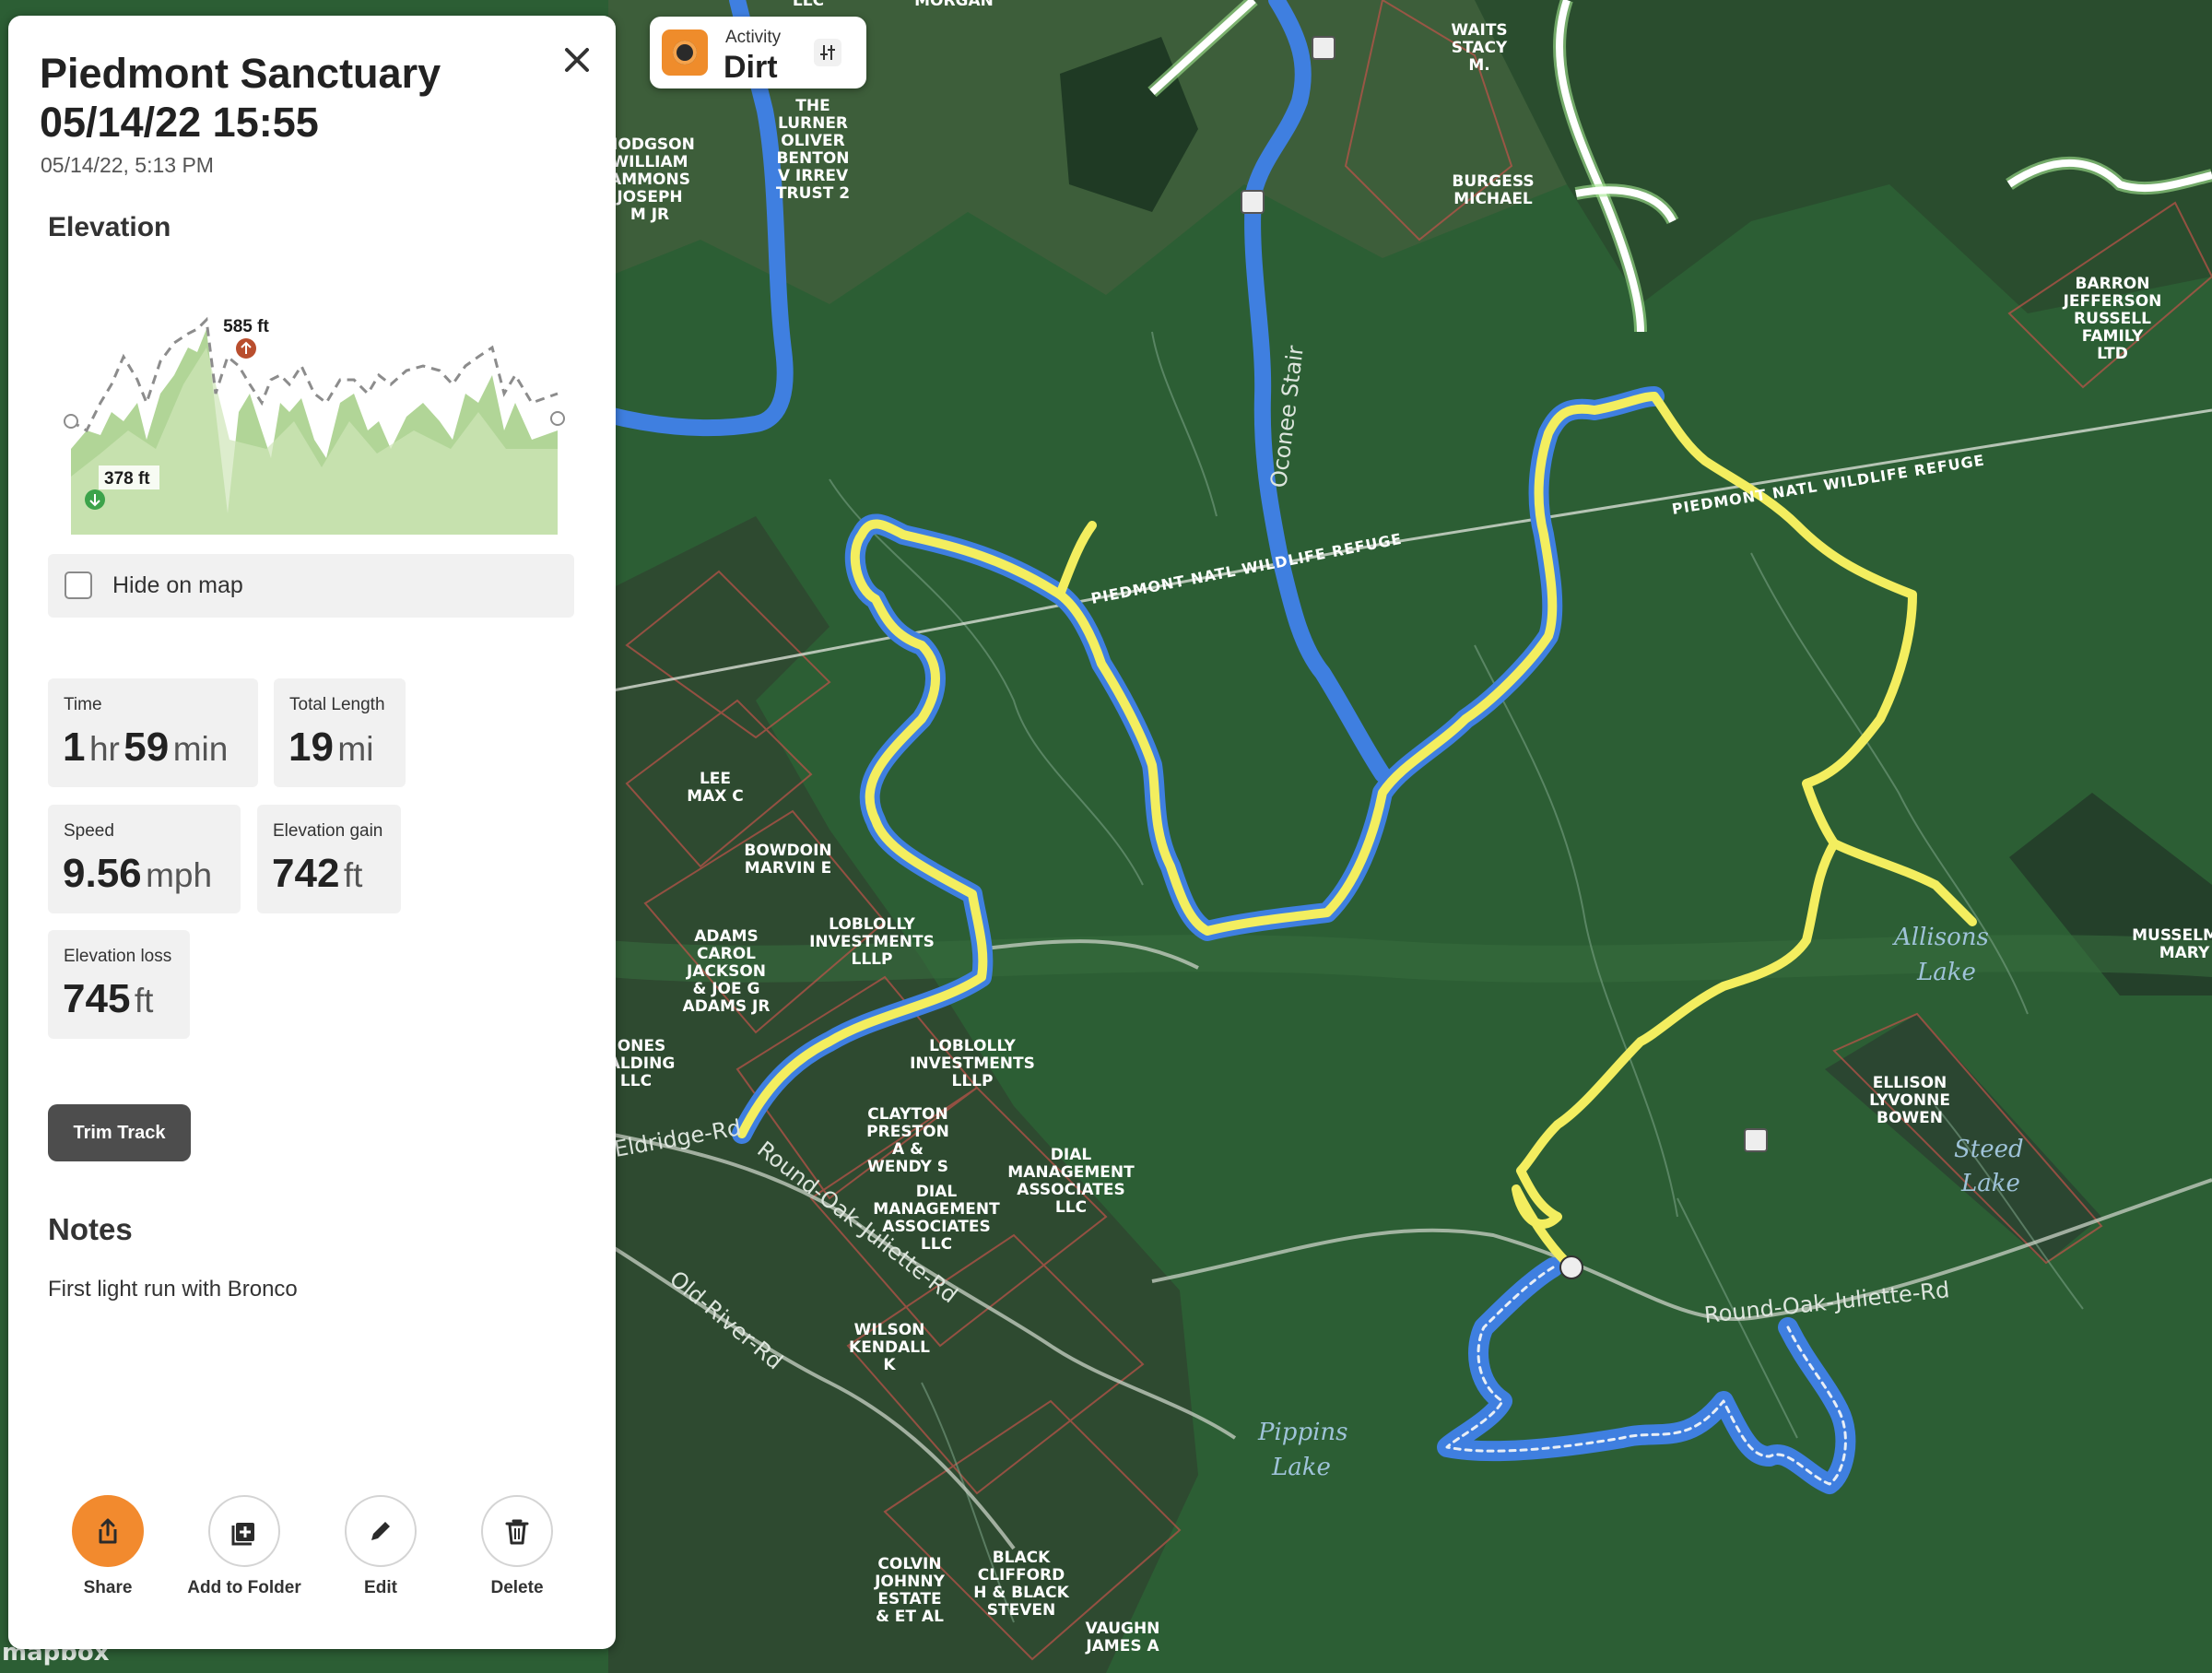 This screenshot has width=2212, height=1673. I want to click on svg-text: MAX C, so click(715, 796).